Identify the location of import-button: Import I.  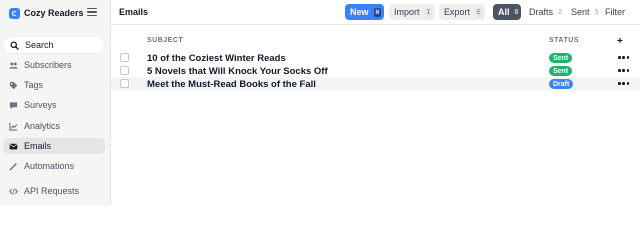
(412, 12).